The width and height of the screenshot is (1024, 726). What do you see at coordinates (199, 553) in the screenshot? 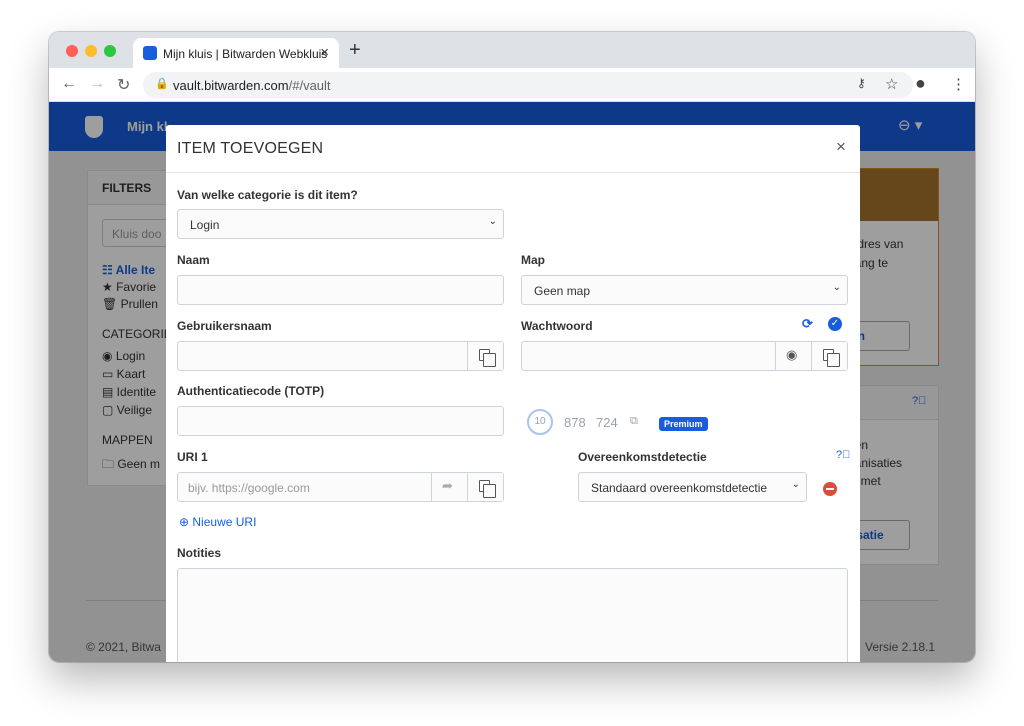
I see `notes-label: Notities` at bounding box center [199, 553].